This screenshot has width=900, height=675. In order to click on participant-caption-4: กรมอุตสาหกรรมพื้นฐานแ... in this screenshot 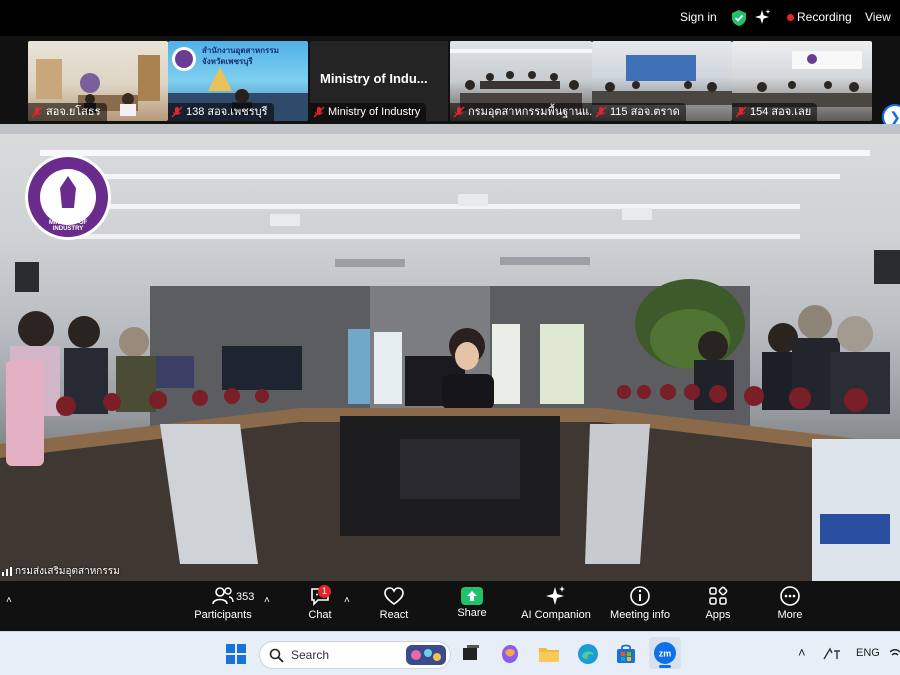, I will do `click(521, 112)`.